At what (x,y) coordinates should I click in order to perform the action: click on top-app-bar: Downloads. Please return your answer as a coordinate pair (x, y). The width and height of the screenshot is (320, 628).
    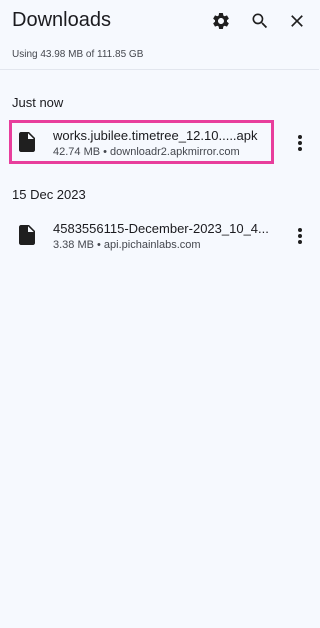
    Looking at the image, I should click on (159, 21).